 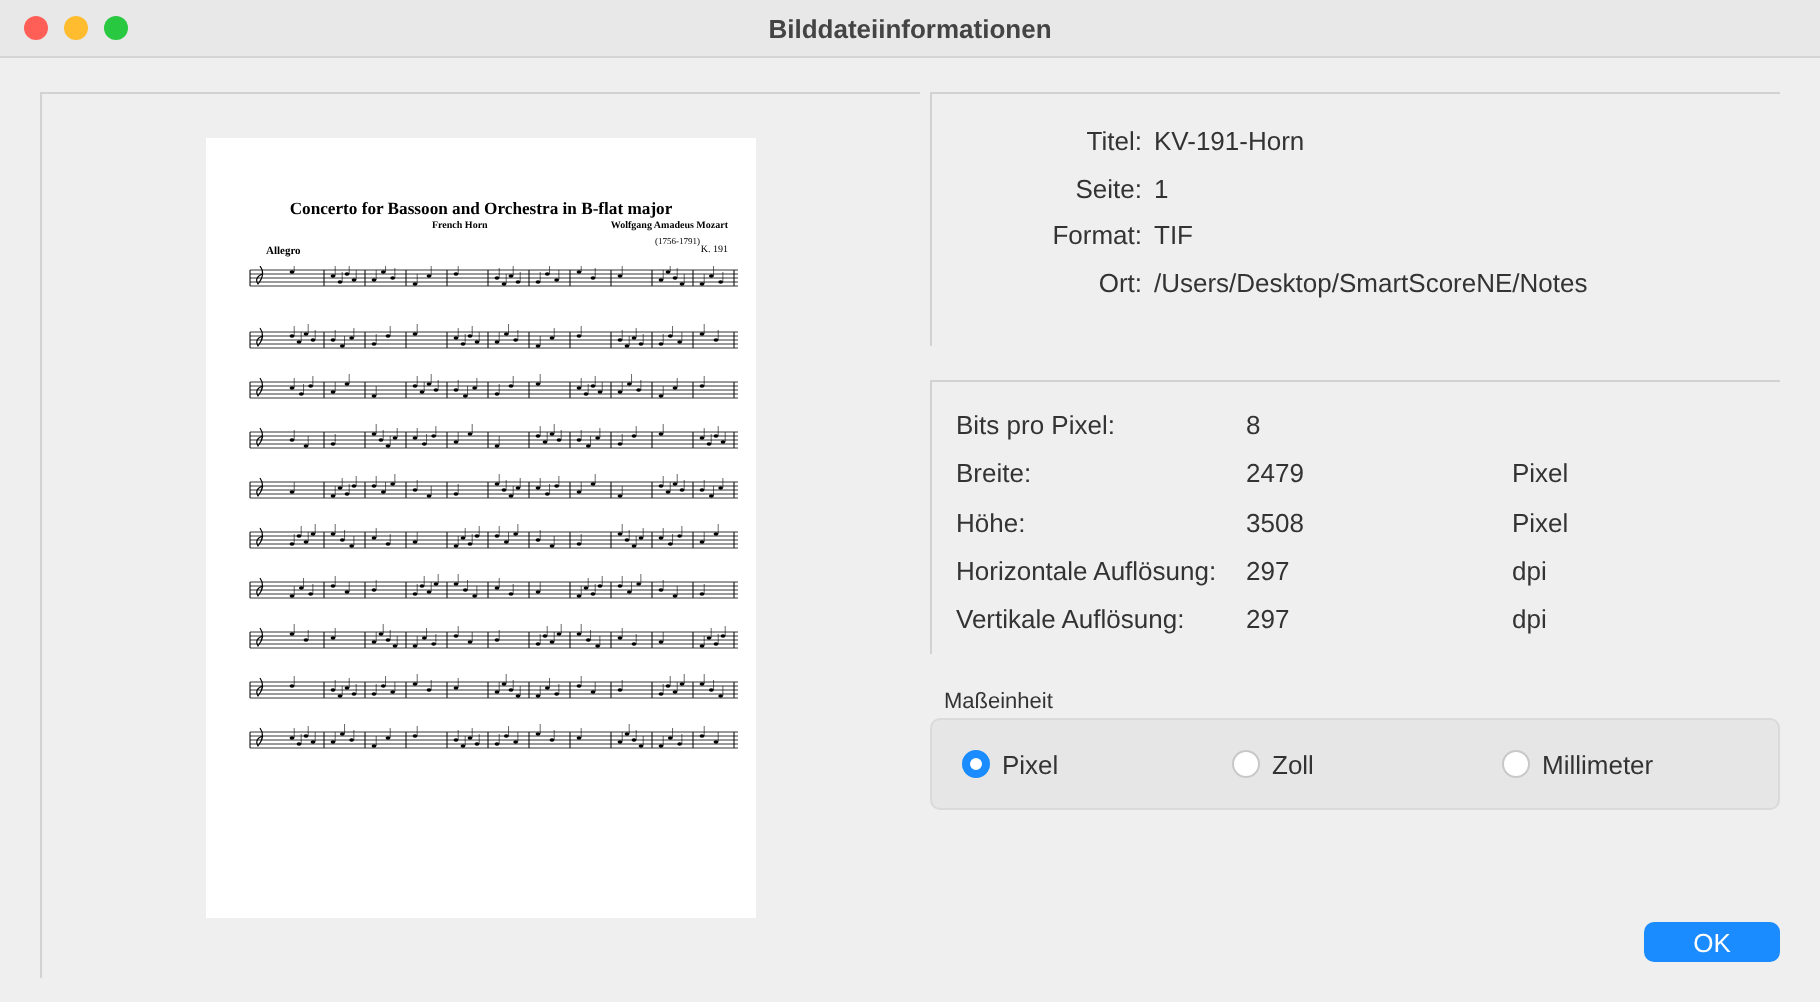 I want to click on score-title: Concerto for Bassoon and Orchestra in B-flat major, so click(x=481, y=208).